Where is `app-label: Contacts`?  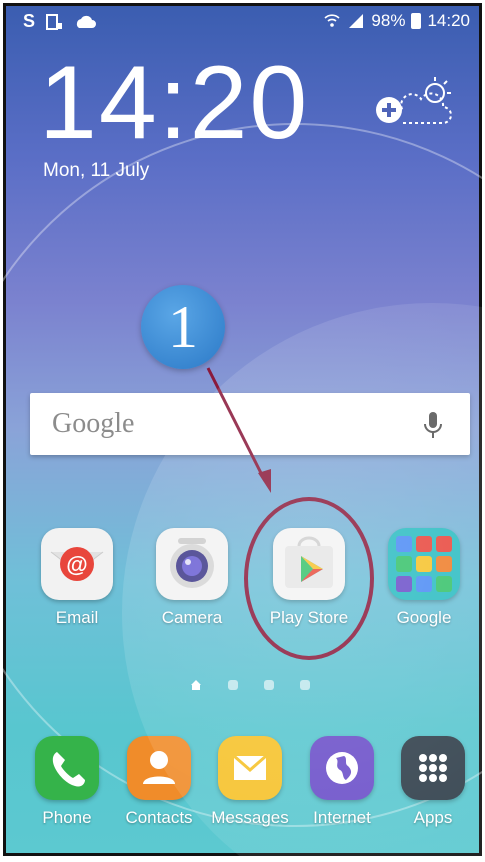
app-label: Contacts is located at coordinates (159, 817).